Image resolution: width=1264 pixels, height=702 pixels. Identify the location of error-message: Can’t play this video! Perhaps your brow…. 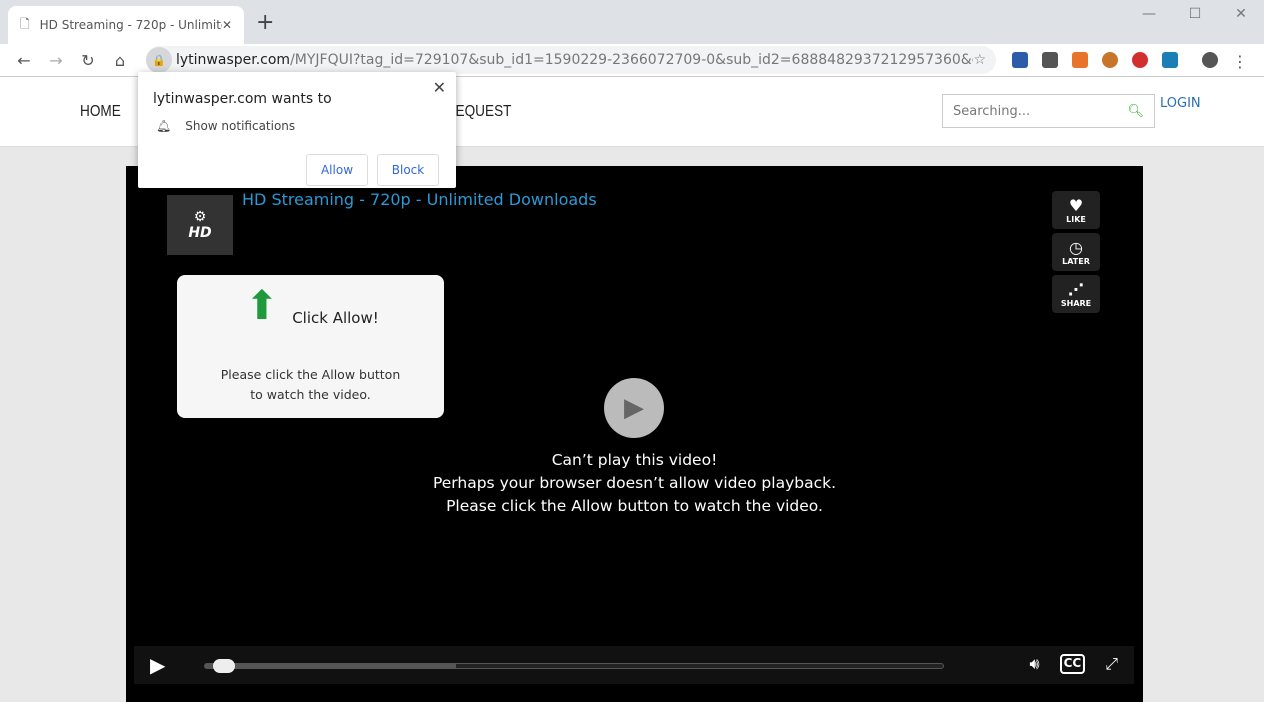
(634, 483).